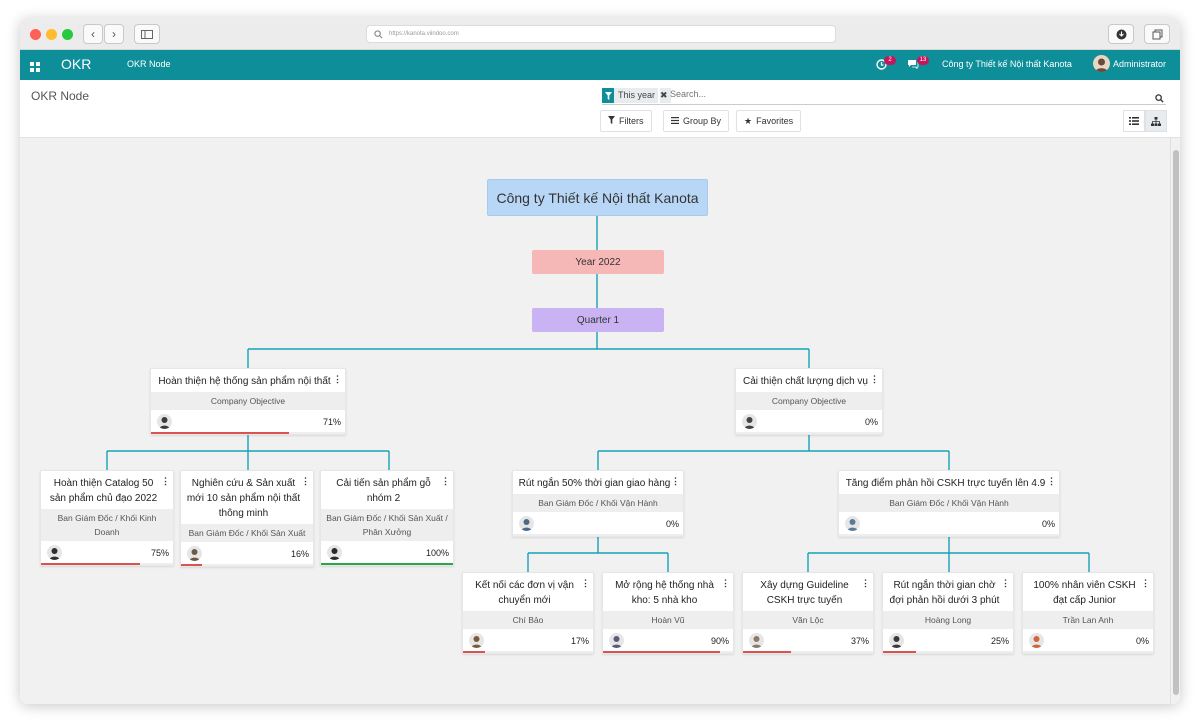 The height and width of the screenshot is (724, 1200). Describe the element at coordinates (600, 109) in the screenshot. I see `control-panel: OKR Node This year ✖ Filters Group By ★` at that location.